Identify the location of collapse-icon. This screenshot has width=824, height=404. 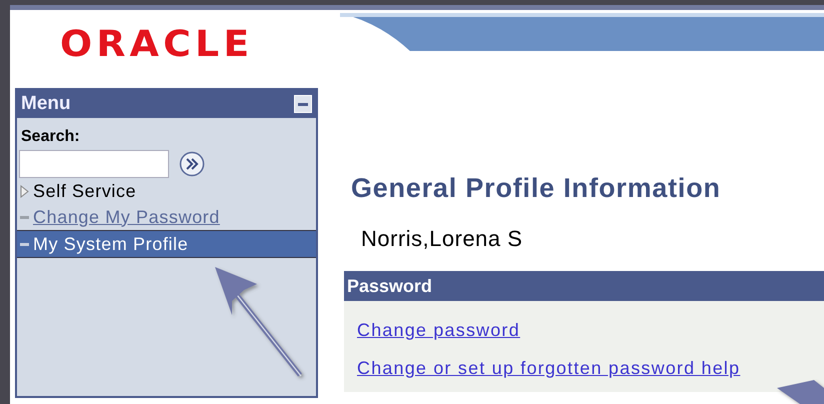
(303, 104).